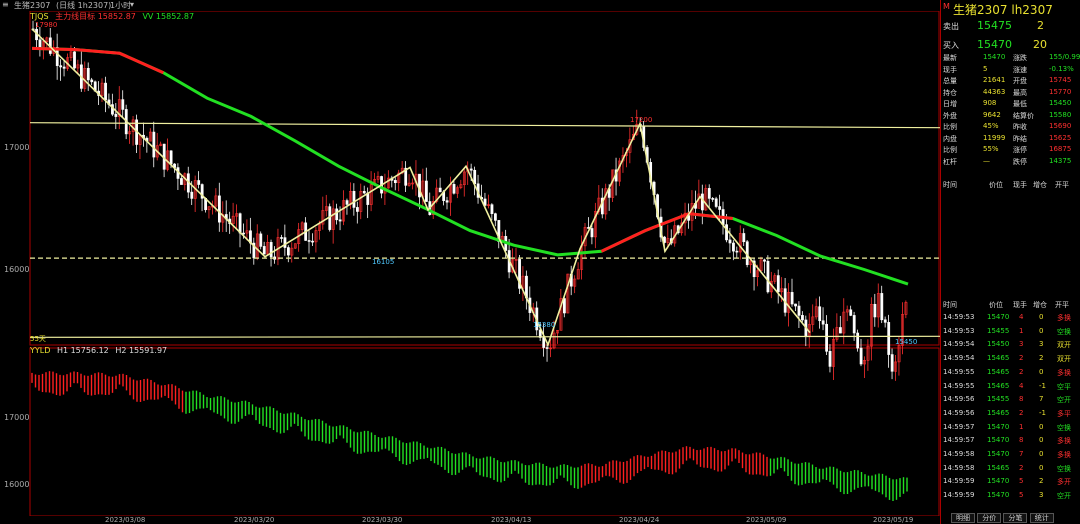 The height and width of the screenshot is (524, 1080). Describe the element at coordinates (994, 80) in the screenshot. I see `stat-value: 21641` at that location.